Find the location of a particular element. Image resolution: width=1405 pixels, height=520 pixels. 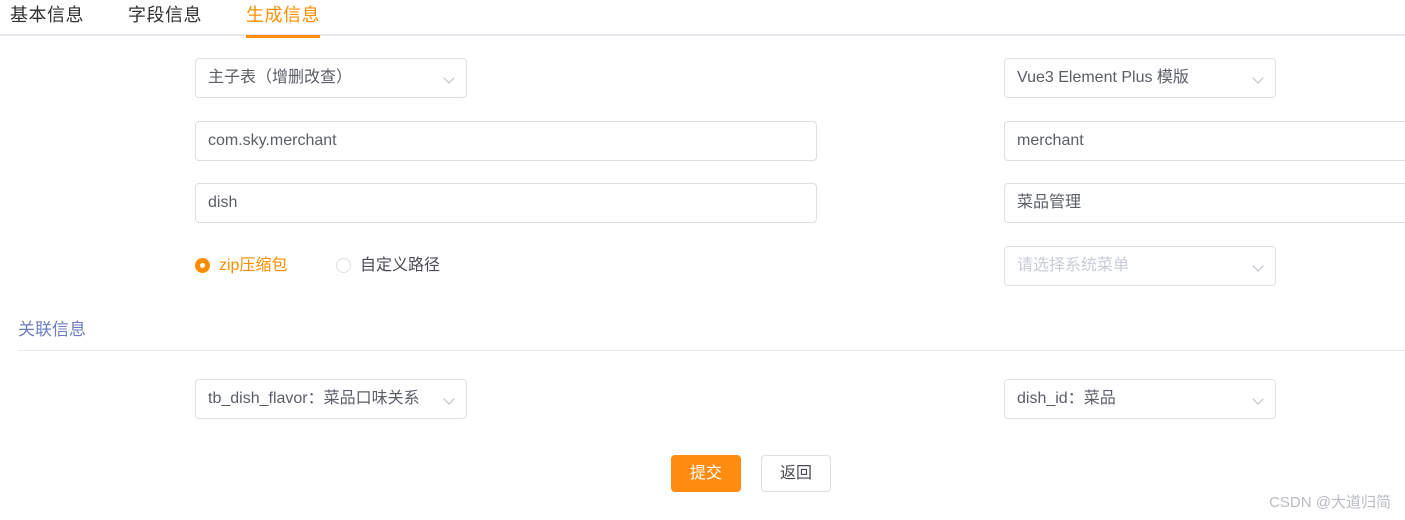

select-sub-table-name: tb_dish_flavor：菜品口味关系 is located at coordinates (331, 399).